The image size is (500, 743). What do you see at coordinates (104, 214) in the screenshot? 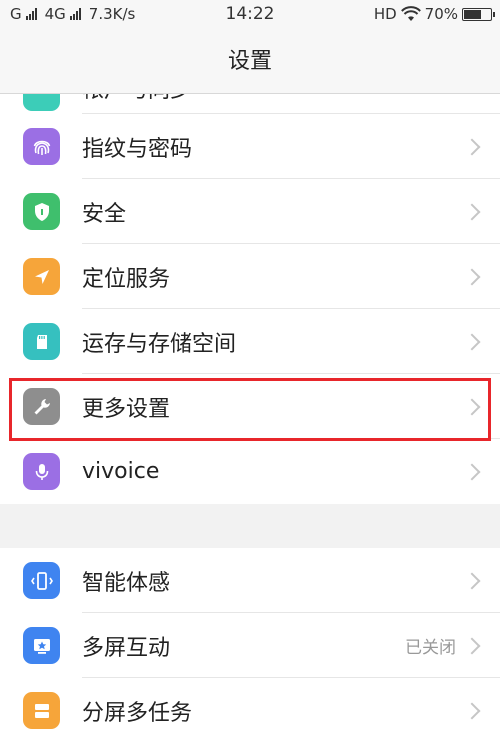
I see `settings-item-label: 安全` at bounding box center [104, 214].